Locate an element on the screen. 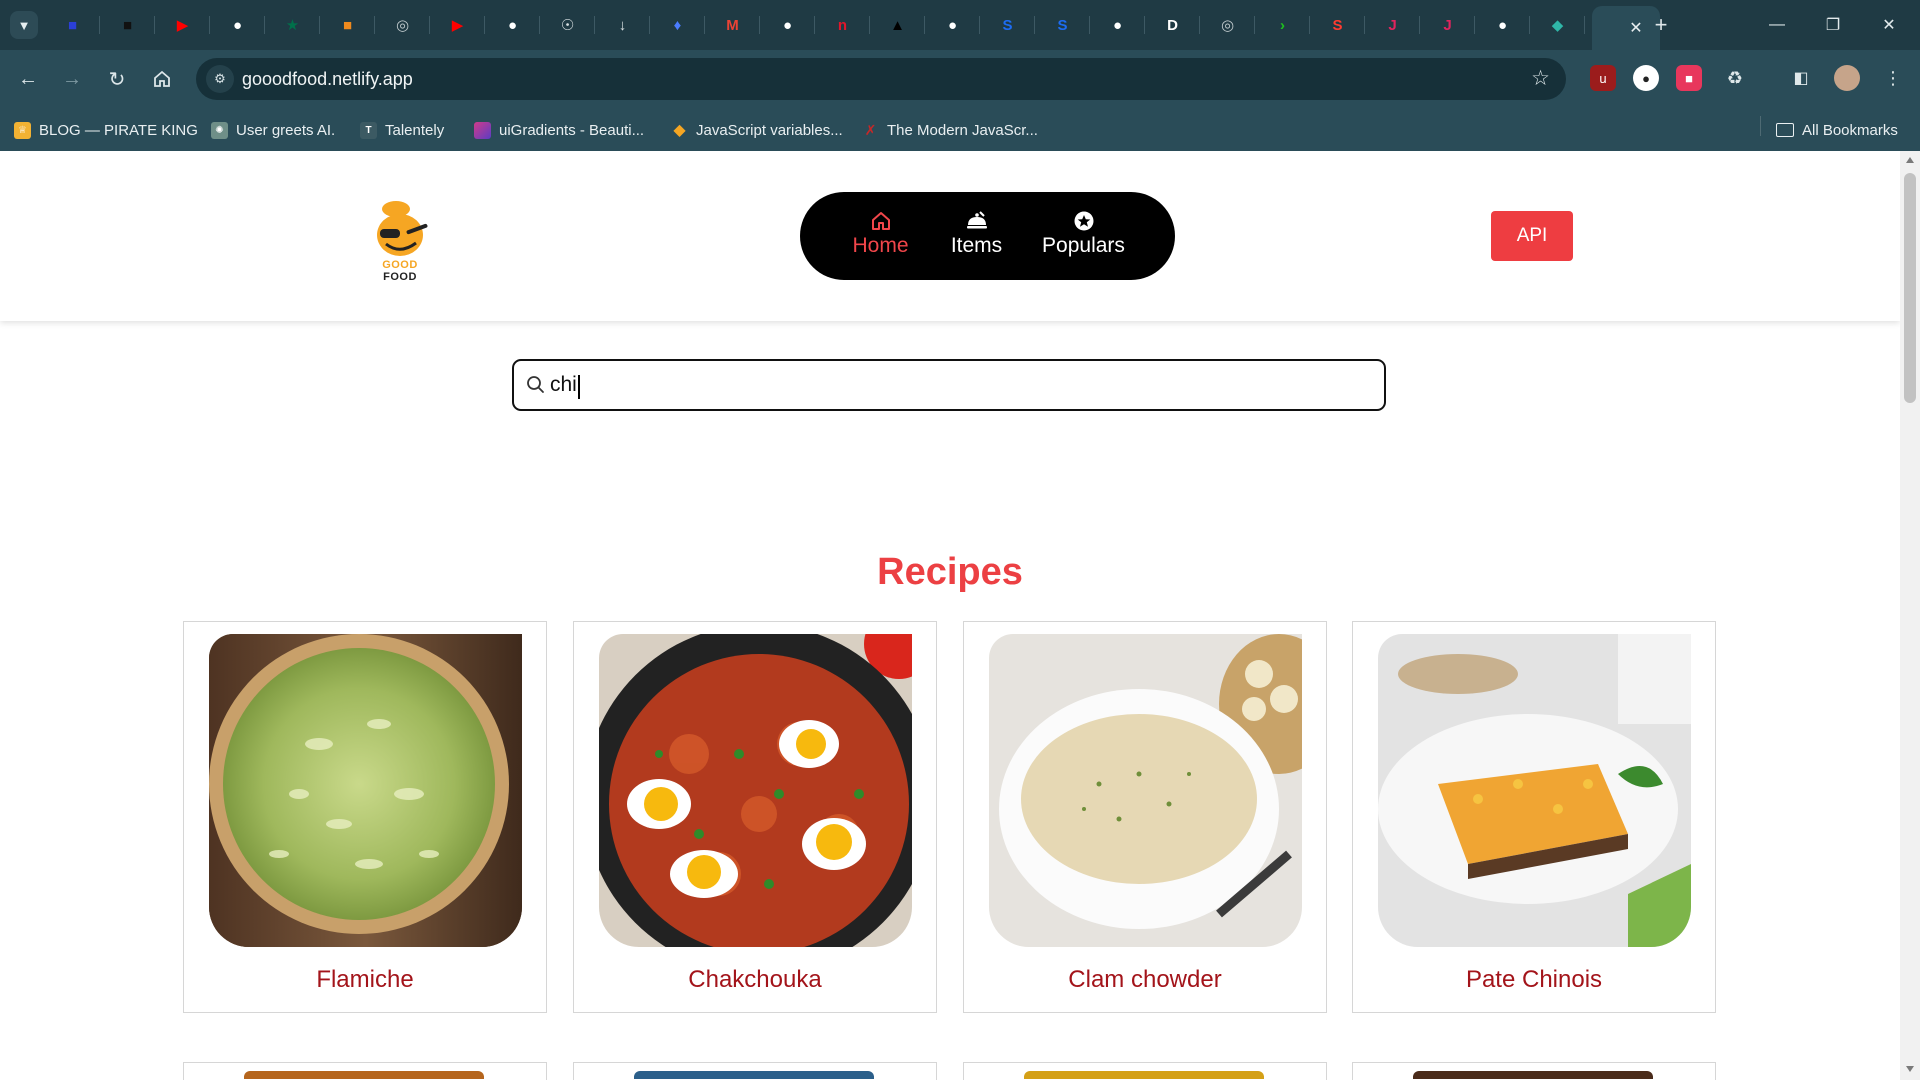 The height and width of the screenshot is (1080, 1920). all-bookmarks-button: All Bookmarks is located at coordinates (1837, 130).